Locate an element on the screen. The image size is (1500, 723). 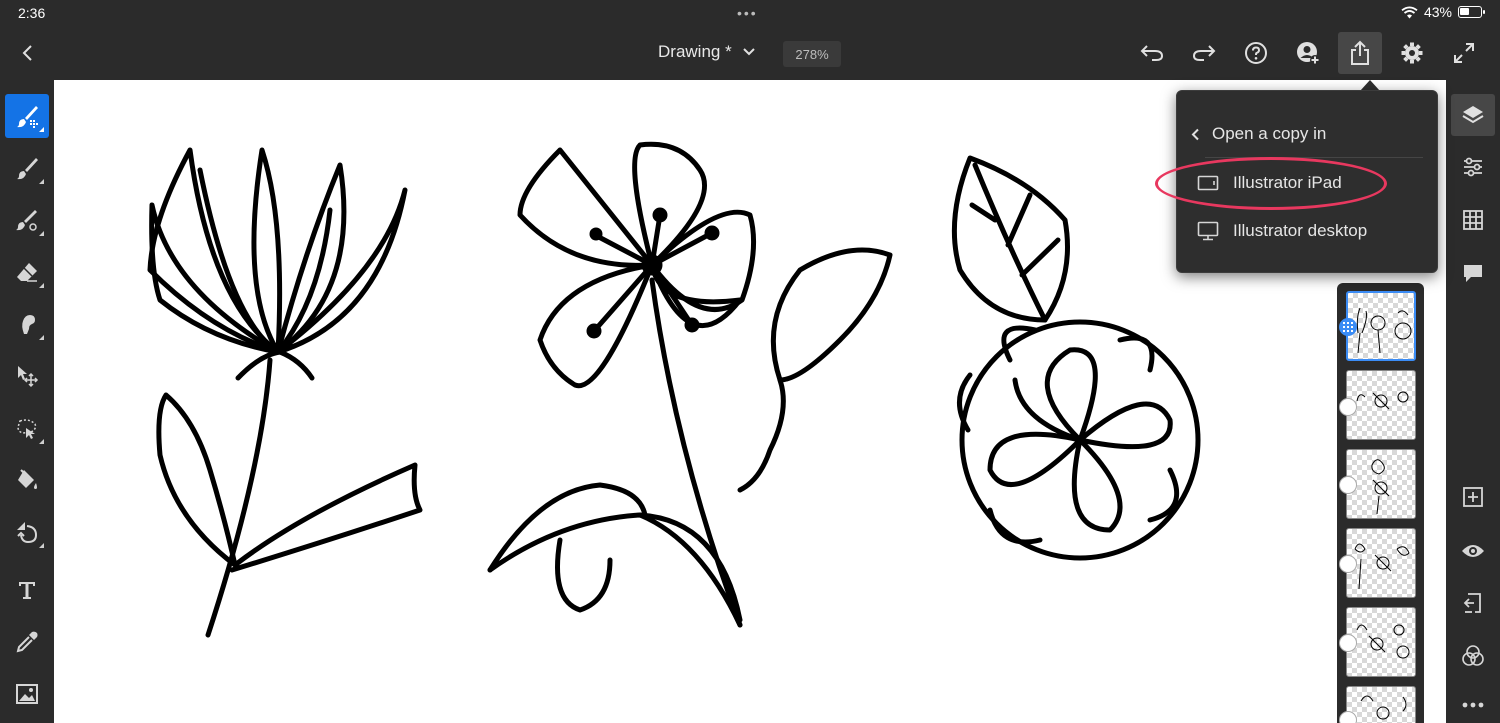
redo-icon is located at coordinates (1204, 53).